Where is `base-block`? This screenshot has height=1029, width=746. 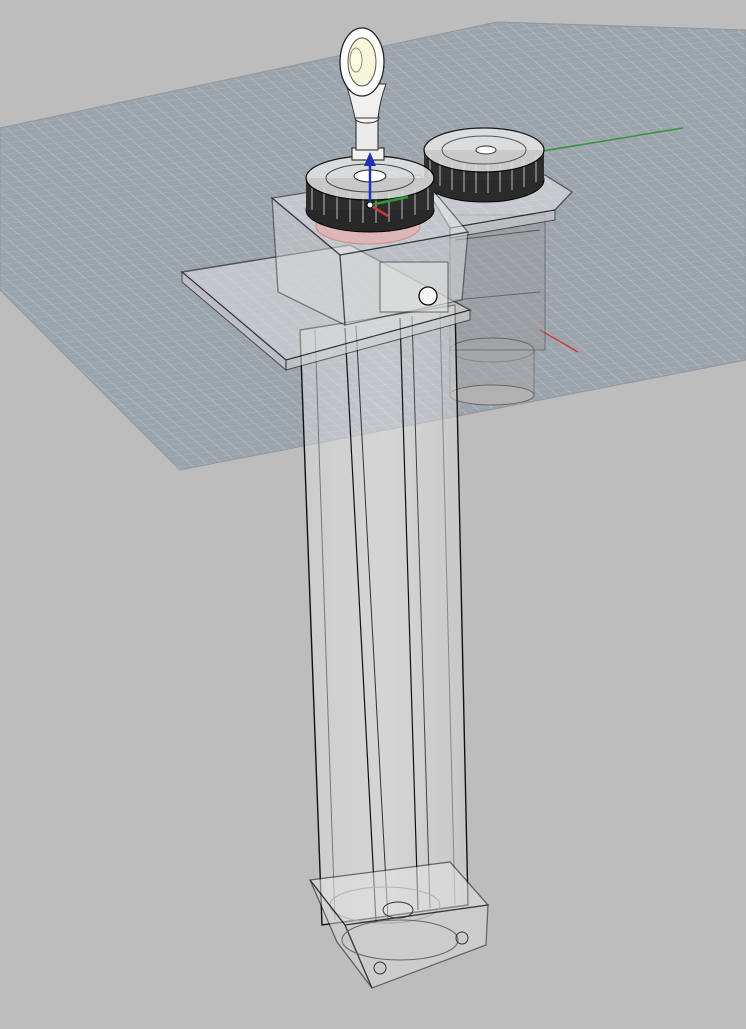 base-block is located at coordinates (399, 925).